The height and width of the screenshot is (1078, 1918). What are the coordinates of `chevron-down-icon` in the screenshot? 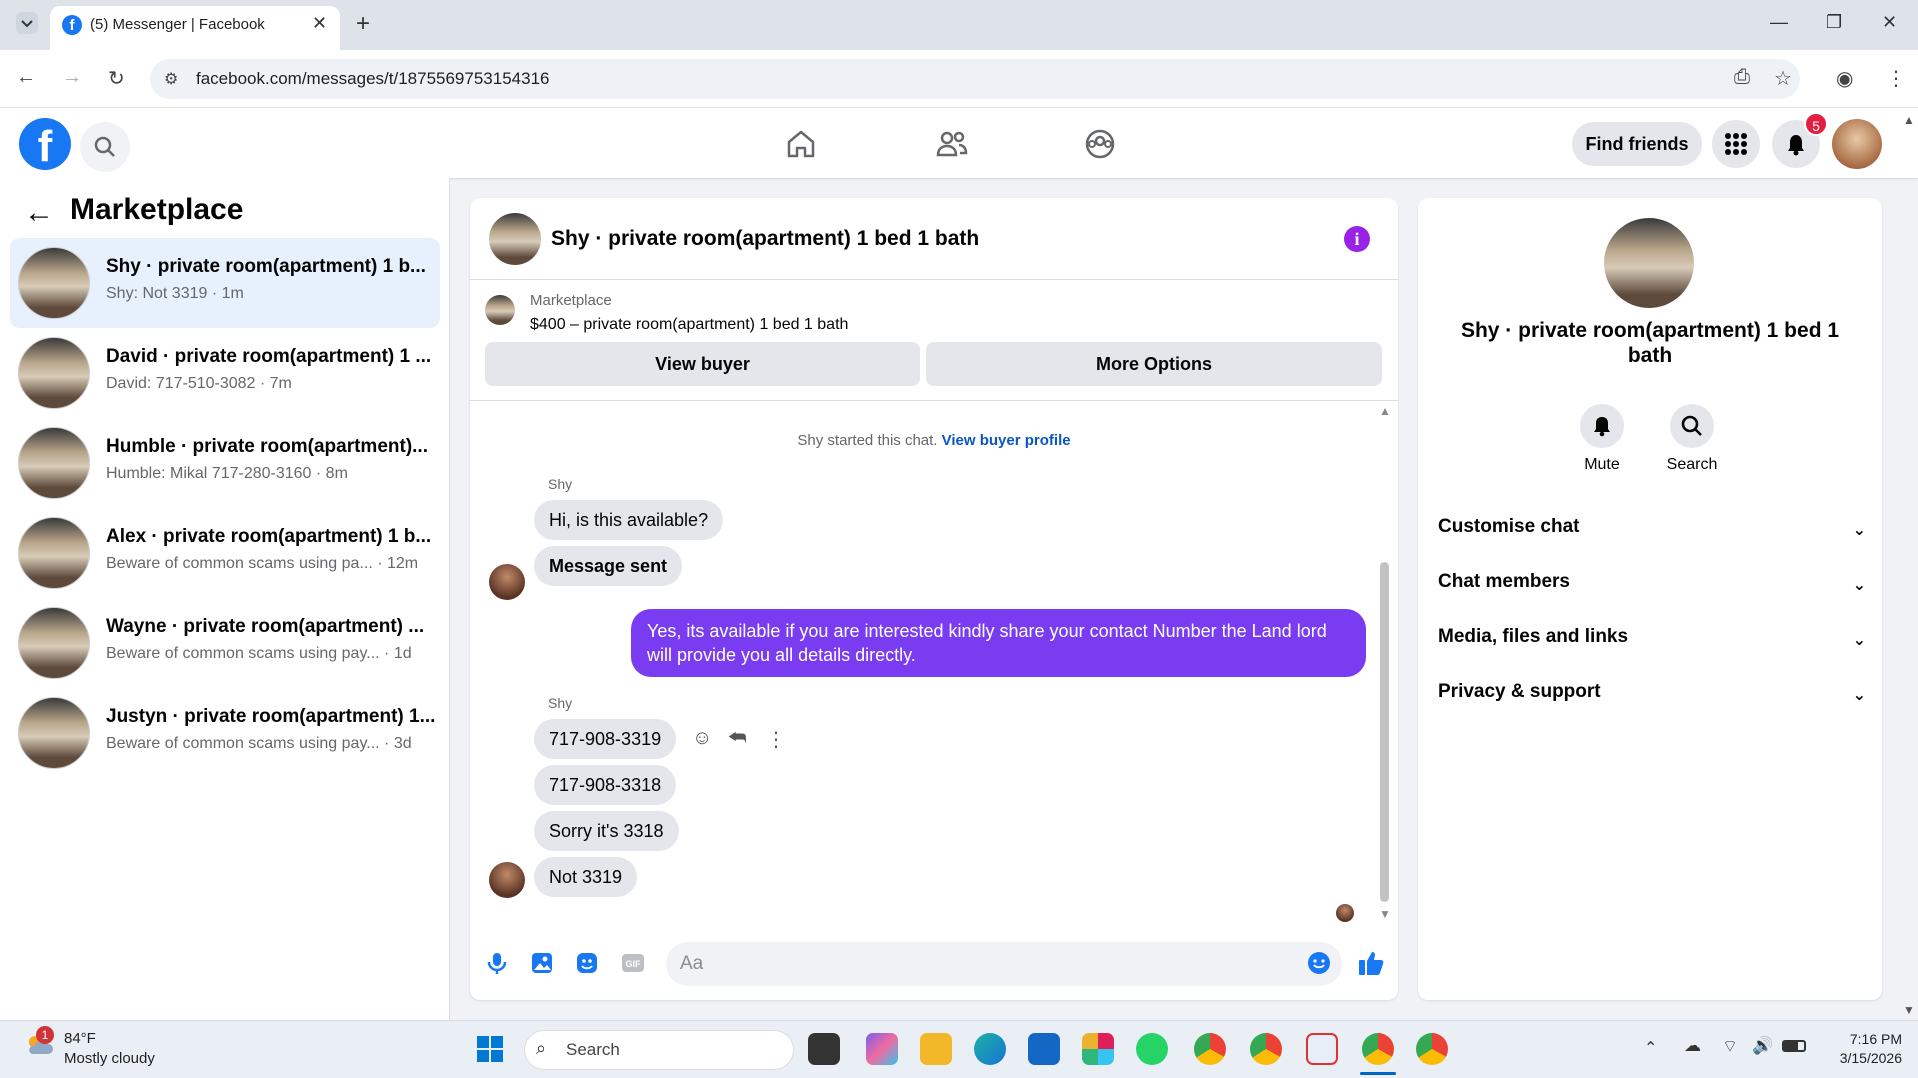 It's located at (27, 24).